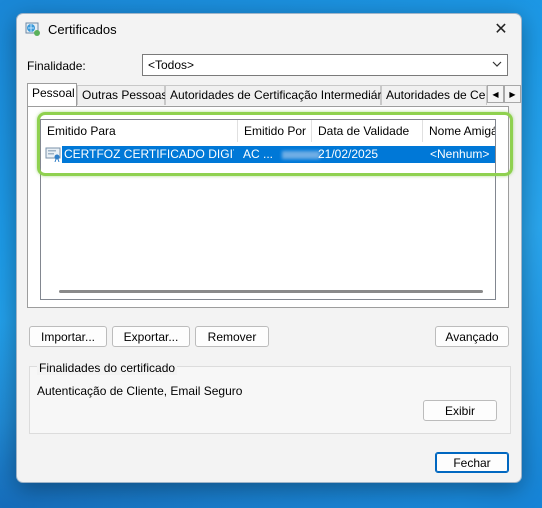 The width and height of the screenshot is (542, 508). I want to click on tab-scroll-left-button: ◀, so click(495, 94).